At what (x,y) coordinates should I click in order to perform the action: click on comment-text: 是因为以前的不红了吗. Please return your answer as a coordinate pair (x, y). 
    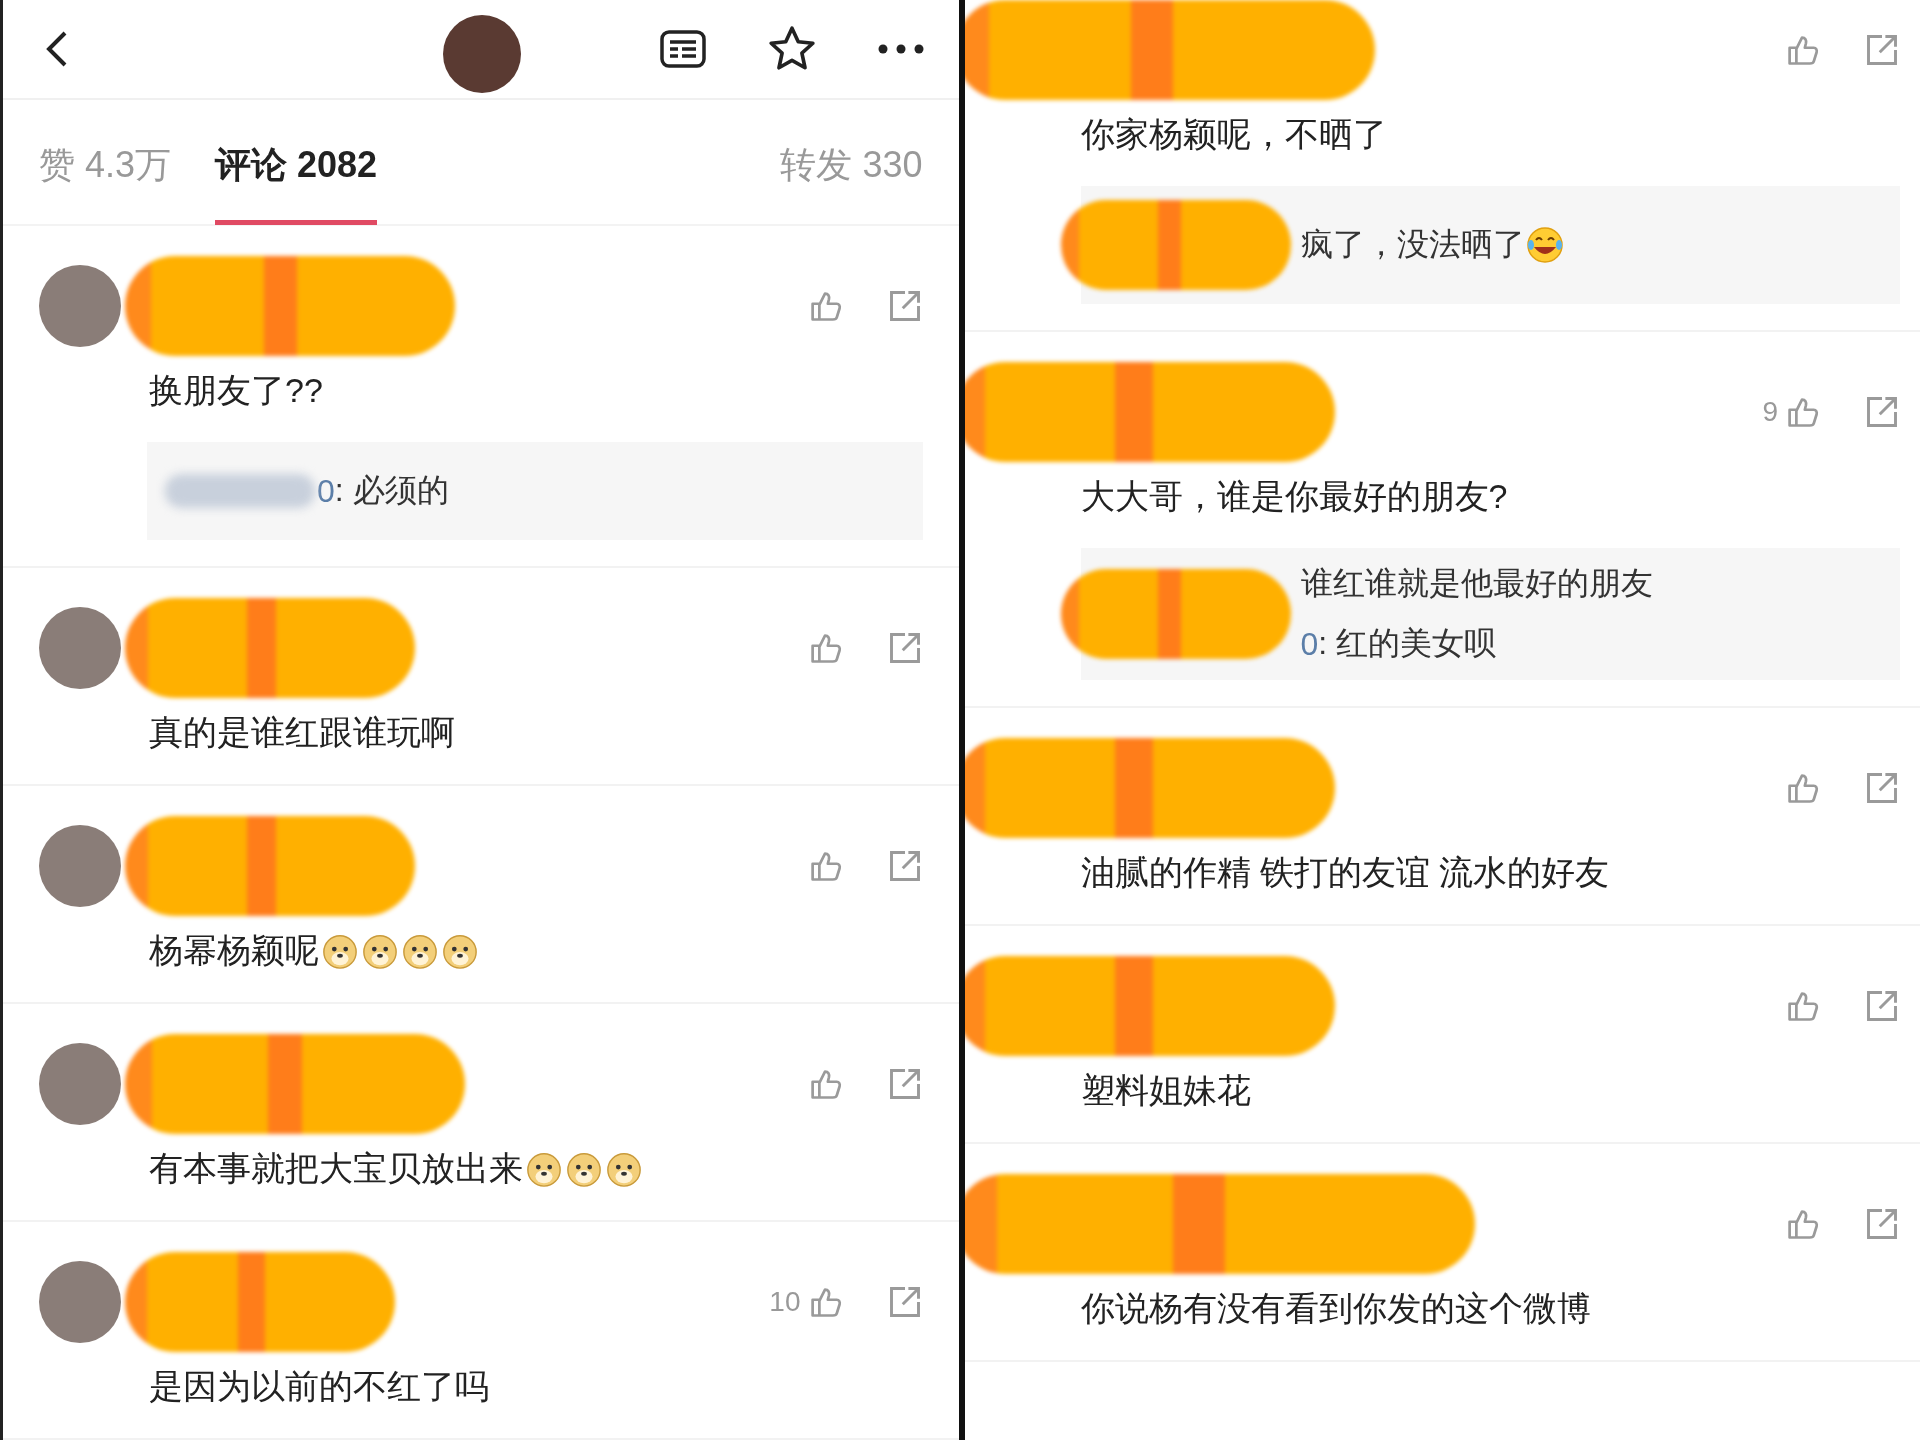
    Looking at the image, I should click on (319, 1386).